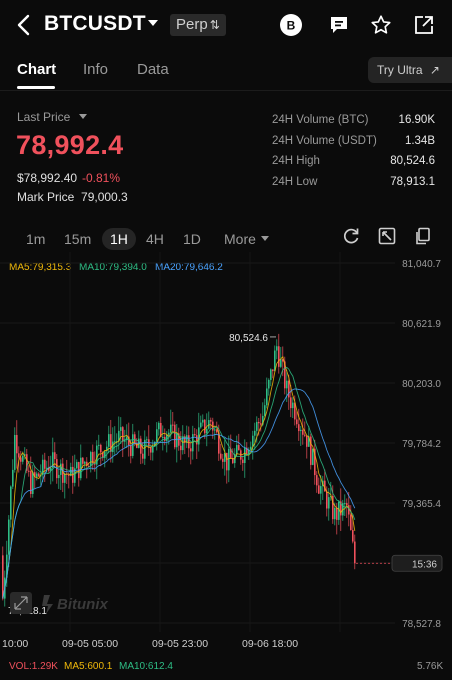 This screenshot has width=452, height=680. What do you see at coordinates (192, 239) in the screenshot?
I see `interval-1d: 1D` at bounding box center [192, 239].